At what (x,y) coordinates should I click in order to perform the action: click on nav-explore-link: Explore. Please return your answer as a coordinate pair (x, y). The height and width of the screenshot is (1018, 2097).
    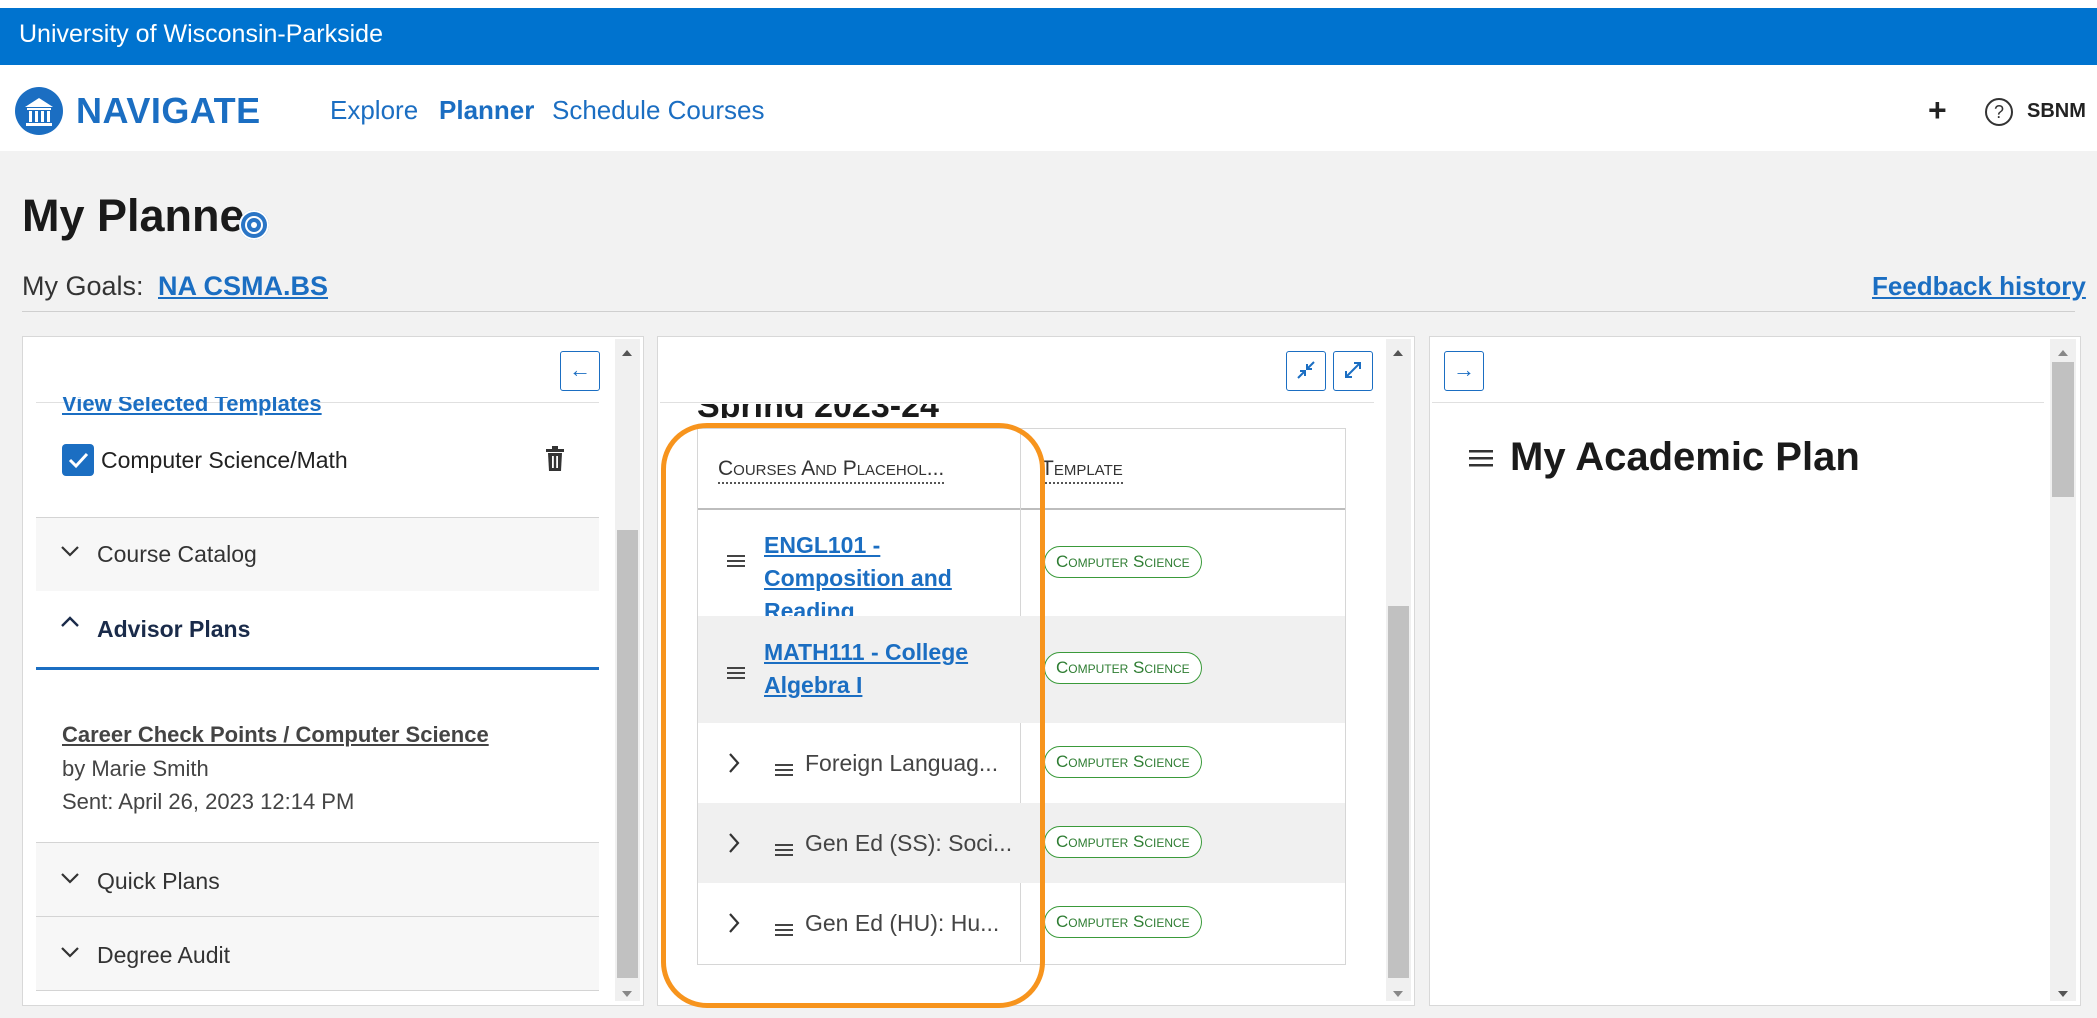
    Looking at the image, I should click on (374, 110).